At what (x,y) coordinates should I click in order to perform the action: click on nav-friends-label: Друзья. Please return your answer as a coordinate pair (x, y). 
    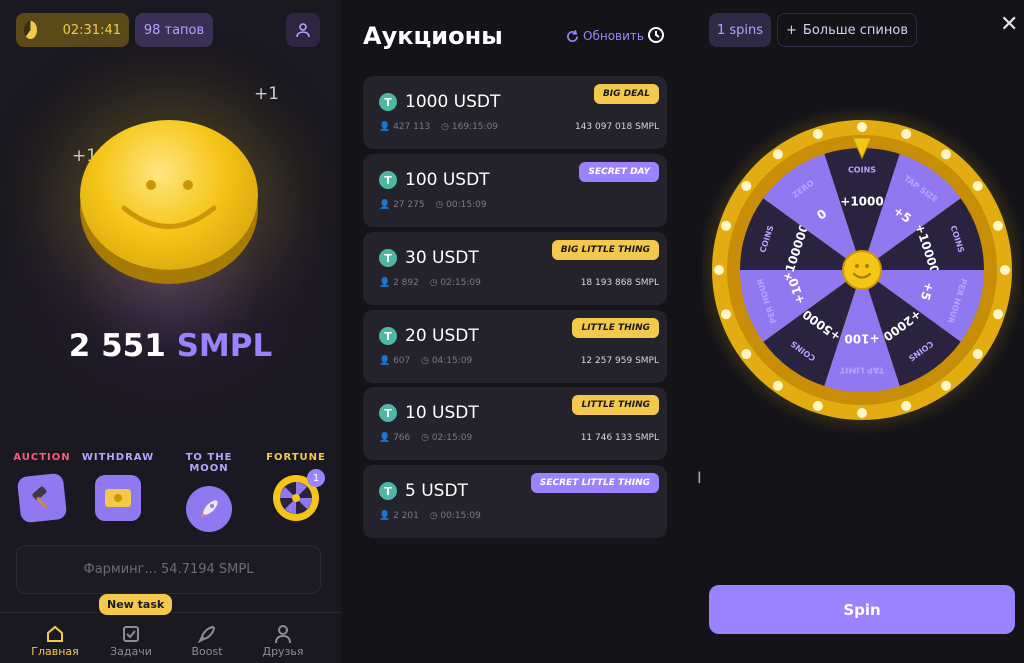
    Looking at the image, I should click on (283, 651).